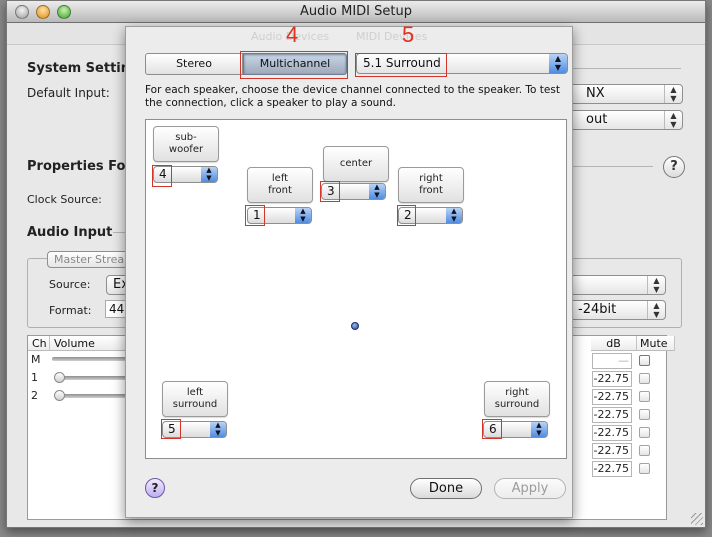 Image resolution: width=712 pixels, height=537 pixels. I want to click on default-input-value: NX, so click(595, 93).